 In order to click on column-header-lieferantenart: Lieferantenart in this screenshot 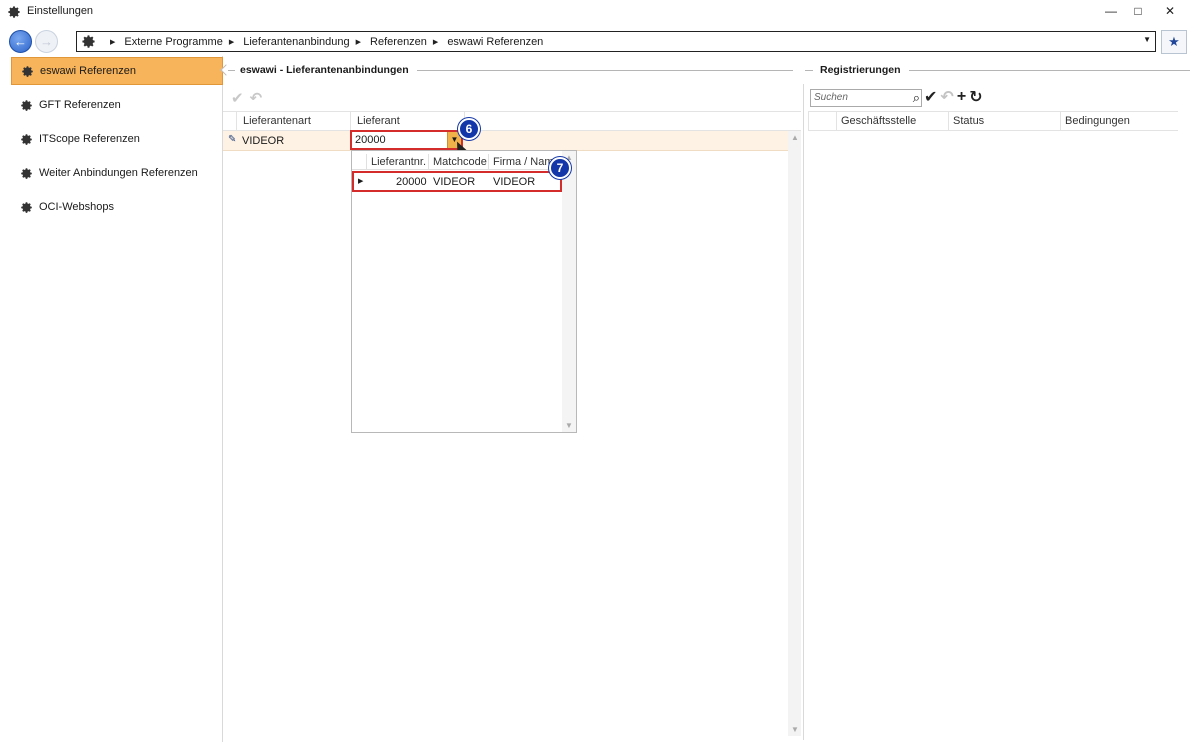, I will do `click(293, 121)`.